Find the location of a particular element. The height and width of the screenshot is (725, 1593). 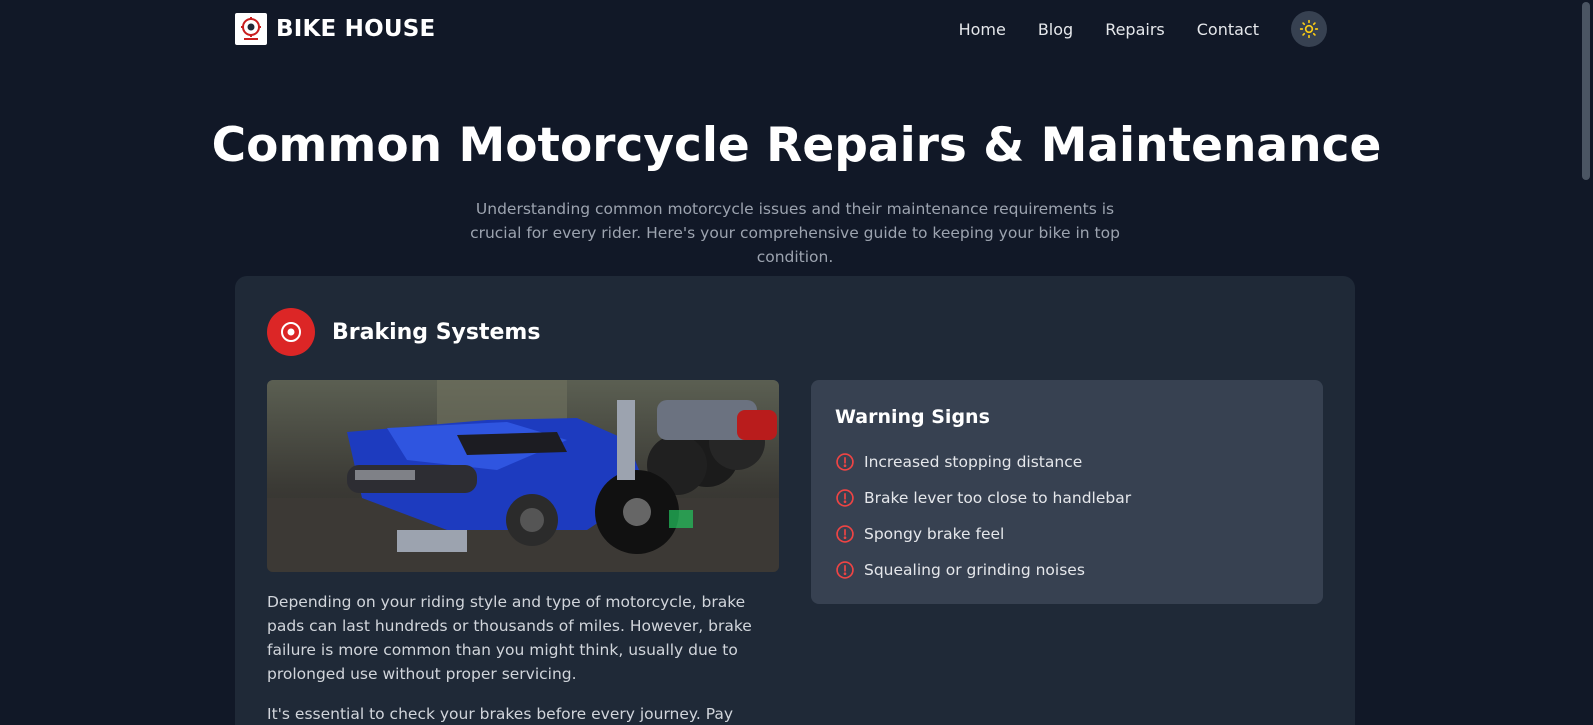

brand-name: BIKE HOUSE is located at coordinates (356, 29).